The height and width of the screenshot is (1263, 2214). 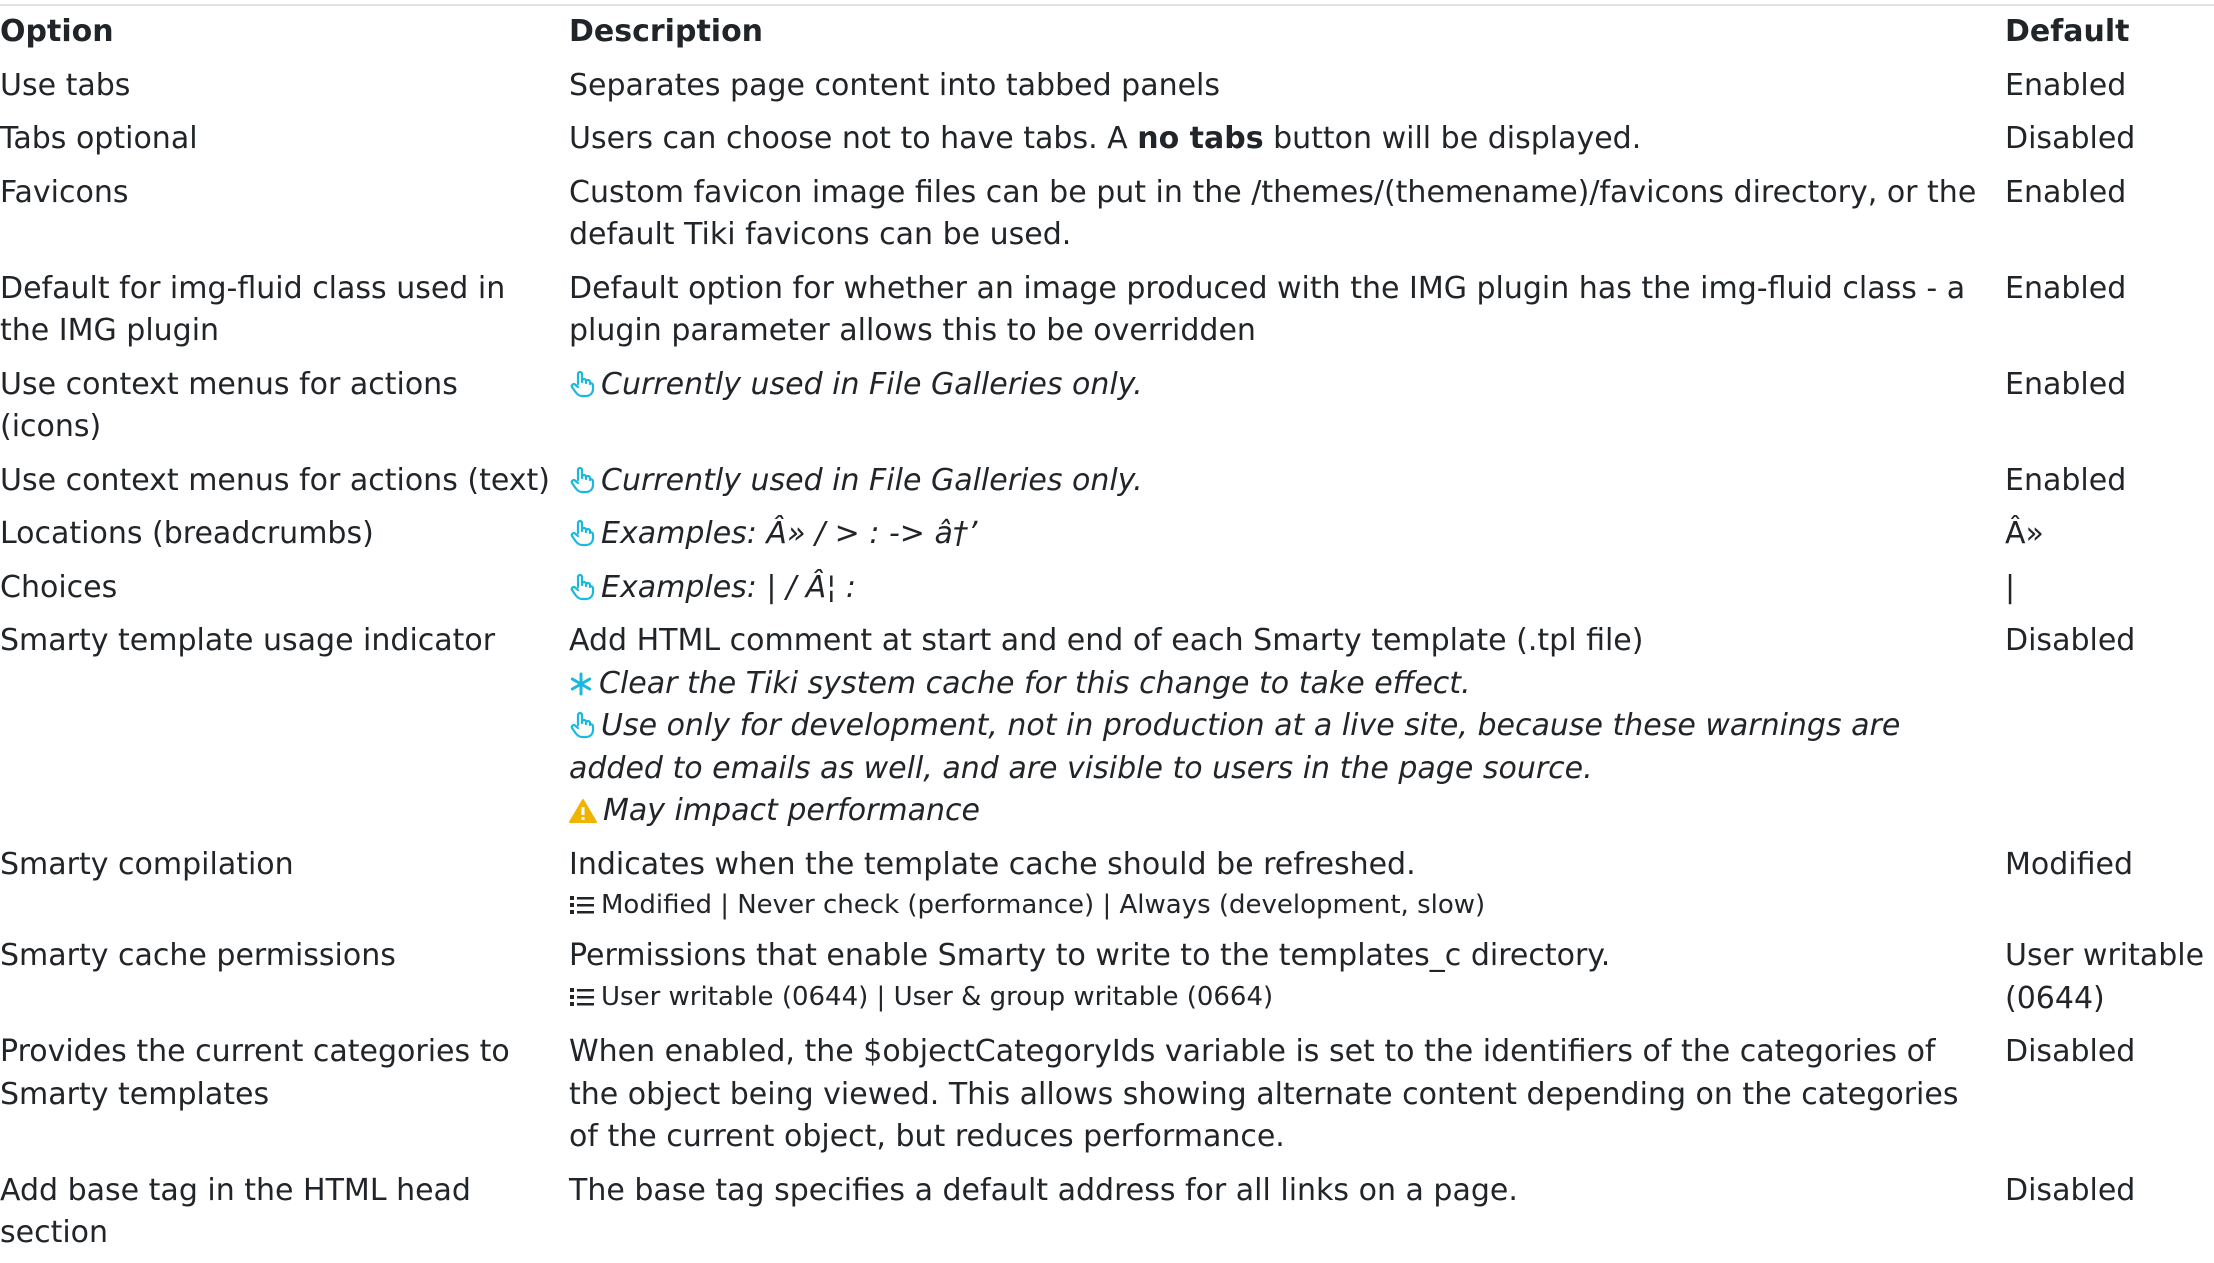 I want to click on option-description: Examples: | / Â¦ :, so click(x=1278, y=591).